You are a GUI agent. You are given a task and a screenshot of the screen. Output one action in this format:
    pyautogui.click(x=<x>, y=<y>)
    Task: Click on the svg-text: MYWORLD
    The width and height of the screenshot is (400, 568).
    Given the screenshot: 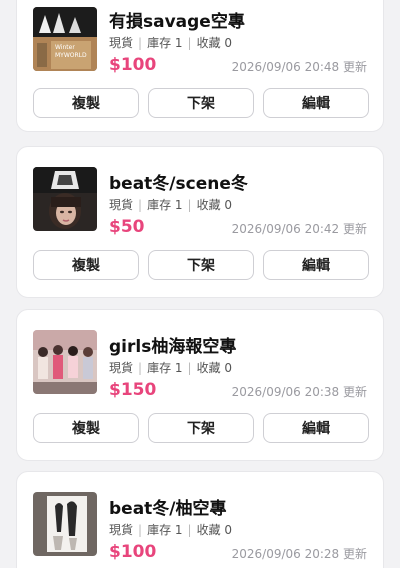 What is the action you would take?
    pyautogui.click(x=71, y=55)
    